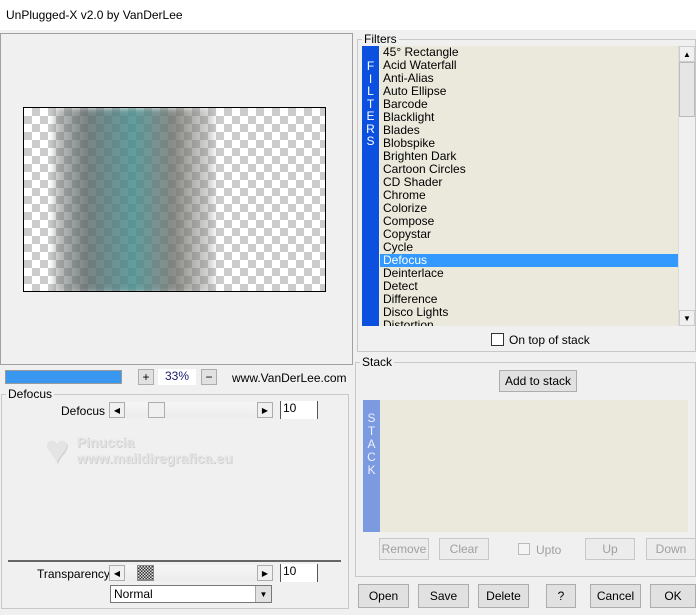  Describe the element at coordinates (561, 596) in the screenshot. I see `help-button: ?` at that location.